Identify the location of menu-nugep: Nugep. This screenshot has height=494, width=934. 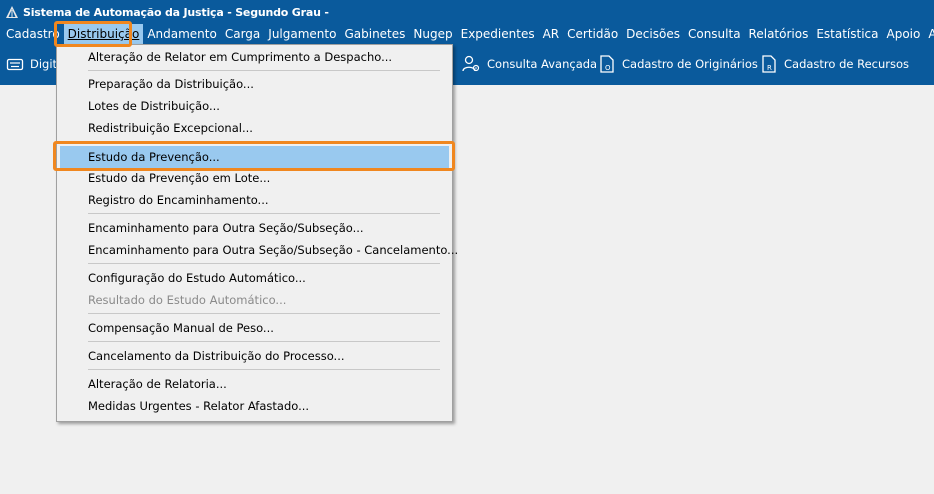
(432, 34).